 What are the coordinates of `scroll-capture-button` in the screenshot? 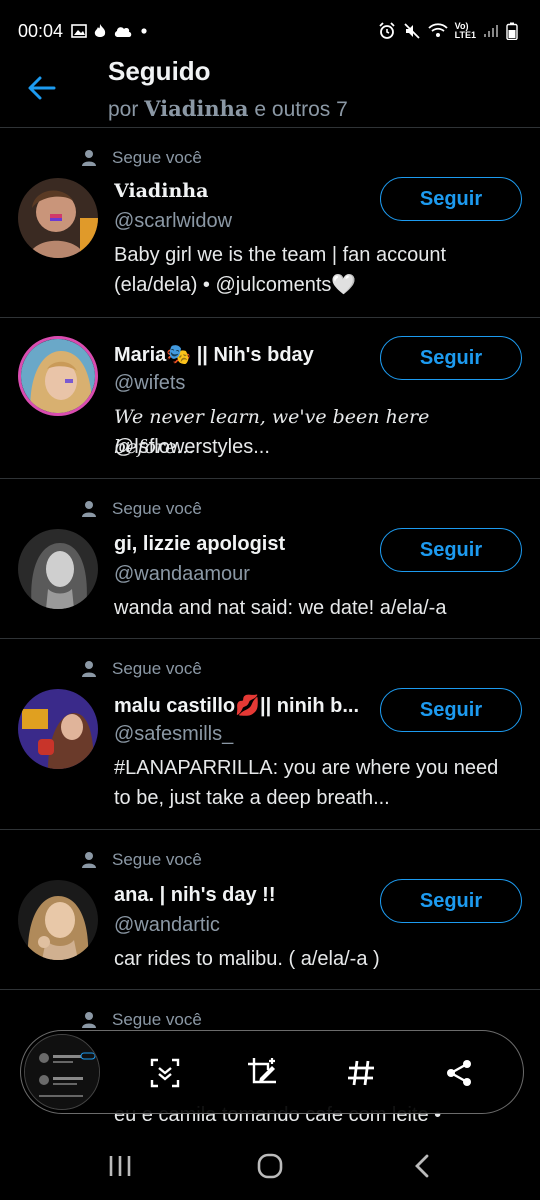 It's located at (165, 1073).